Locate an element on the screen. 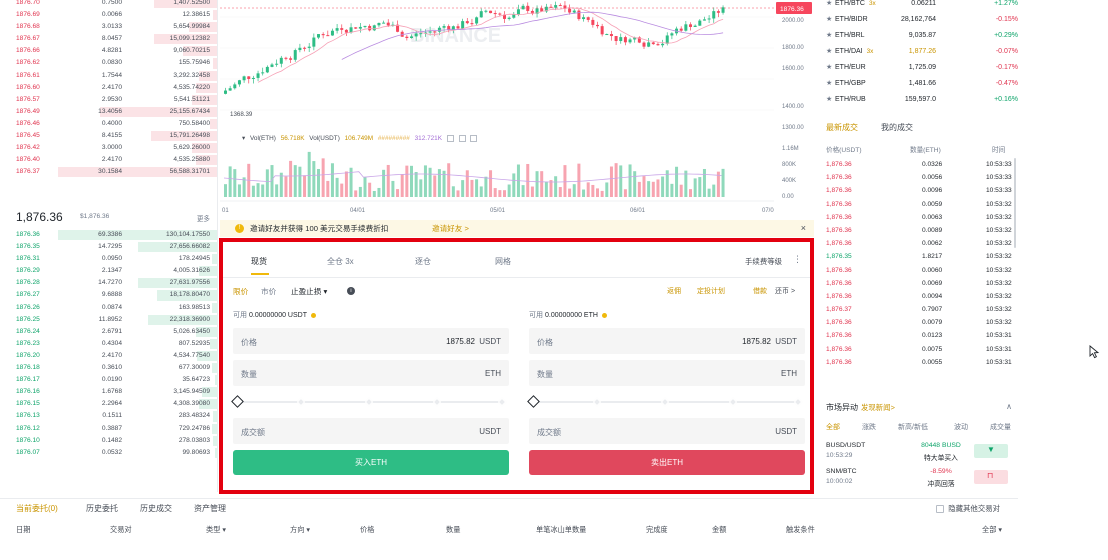 The width and height of the screenshot is (1108, 560). order-book-row: 1876.24 2.6791 5,026.63450 is located at coordinates (108, 332).